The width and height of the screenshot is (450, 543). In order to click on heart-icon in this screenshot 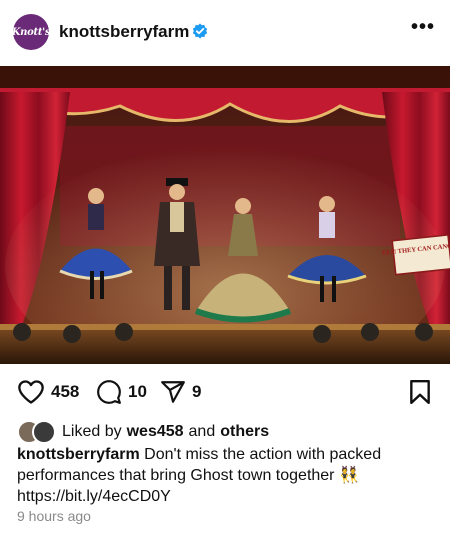, I will do `click(31, 392)`.